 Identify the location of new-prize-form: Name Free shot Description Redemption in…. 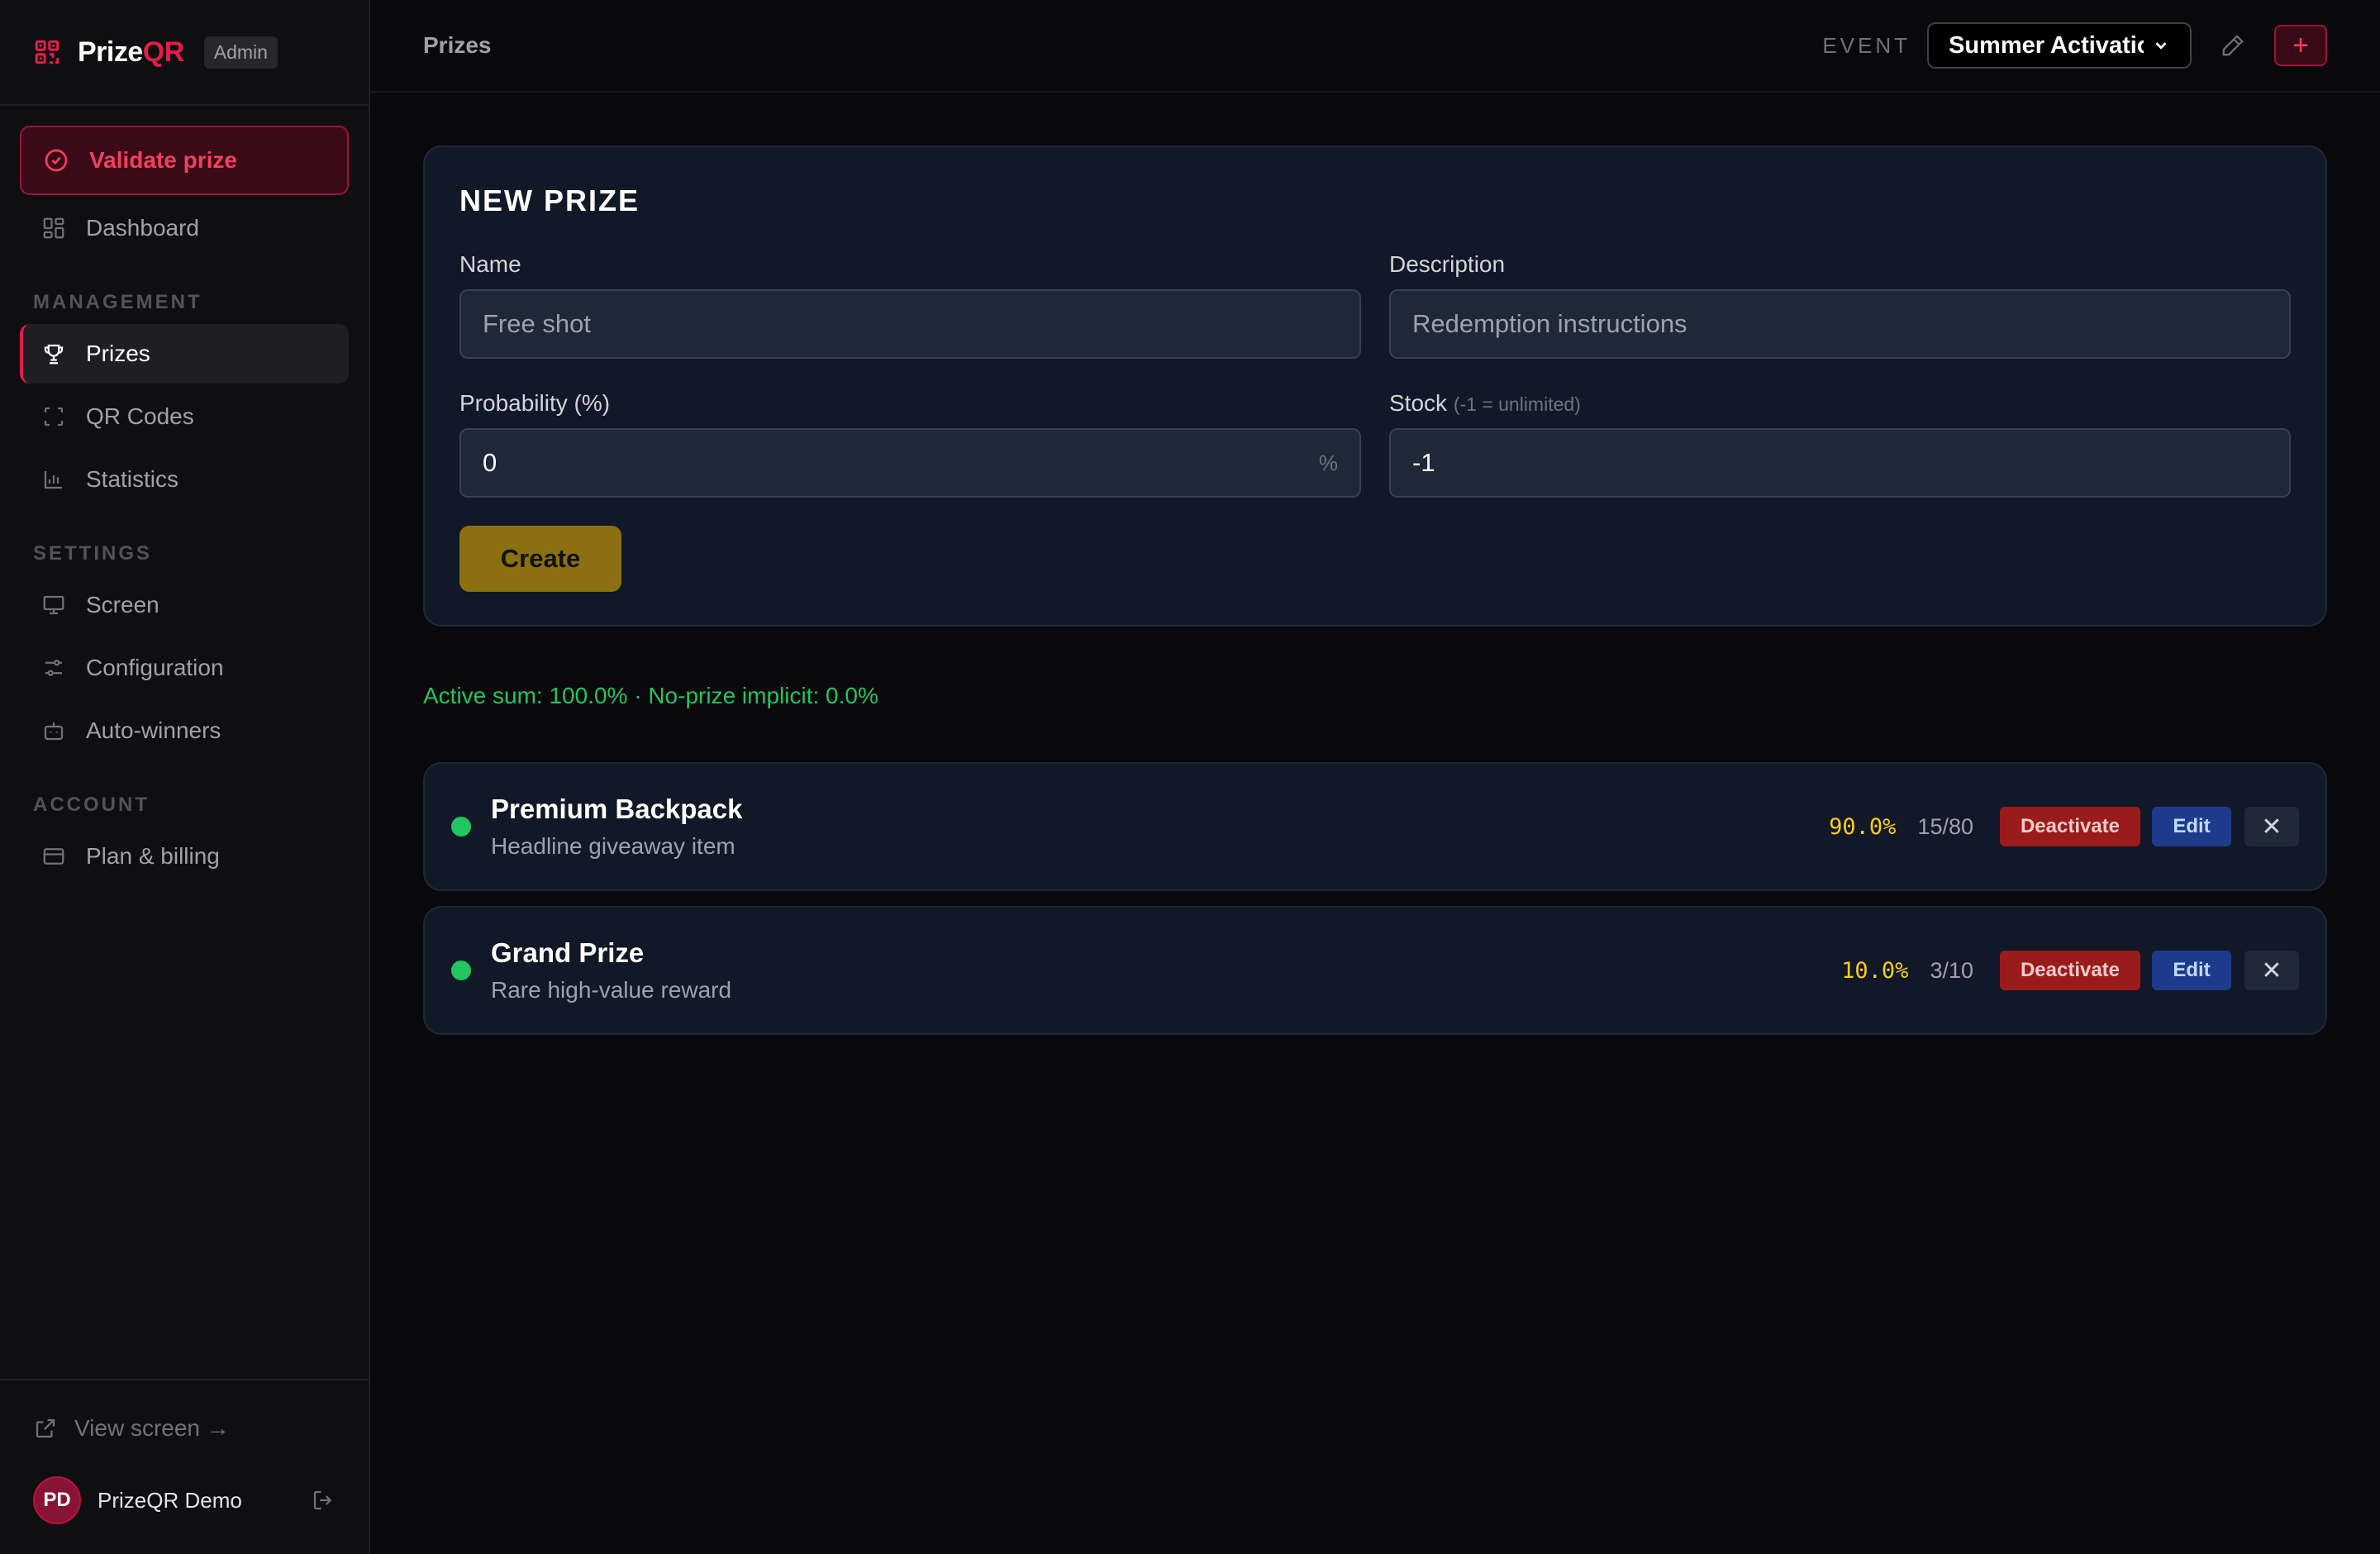
(1375, 390).